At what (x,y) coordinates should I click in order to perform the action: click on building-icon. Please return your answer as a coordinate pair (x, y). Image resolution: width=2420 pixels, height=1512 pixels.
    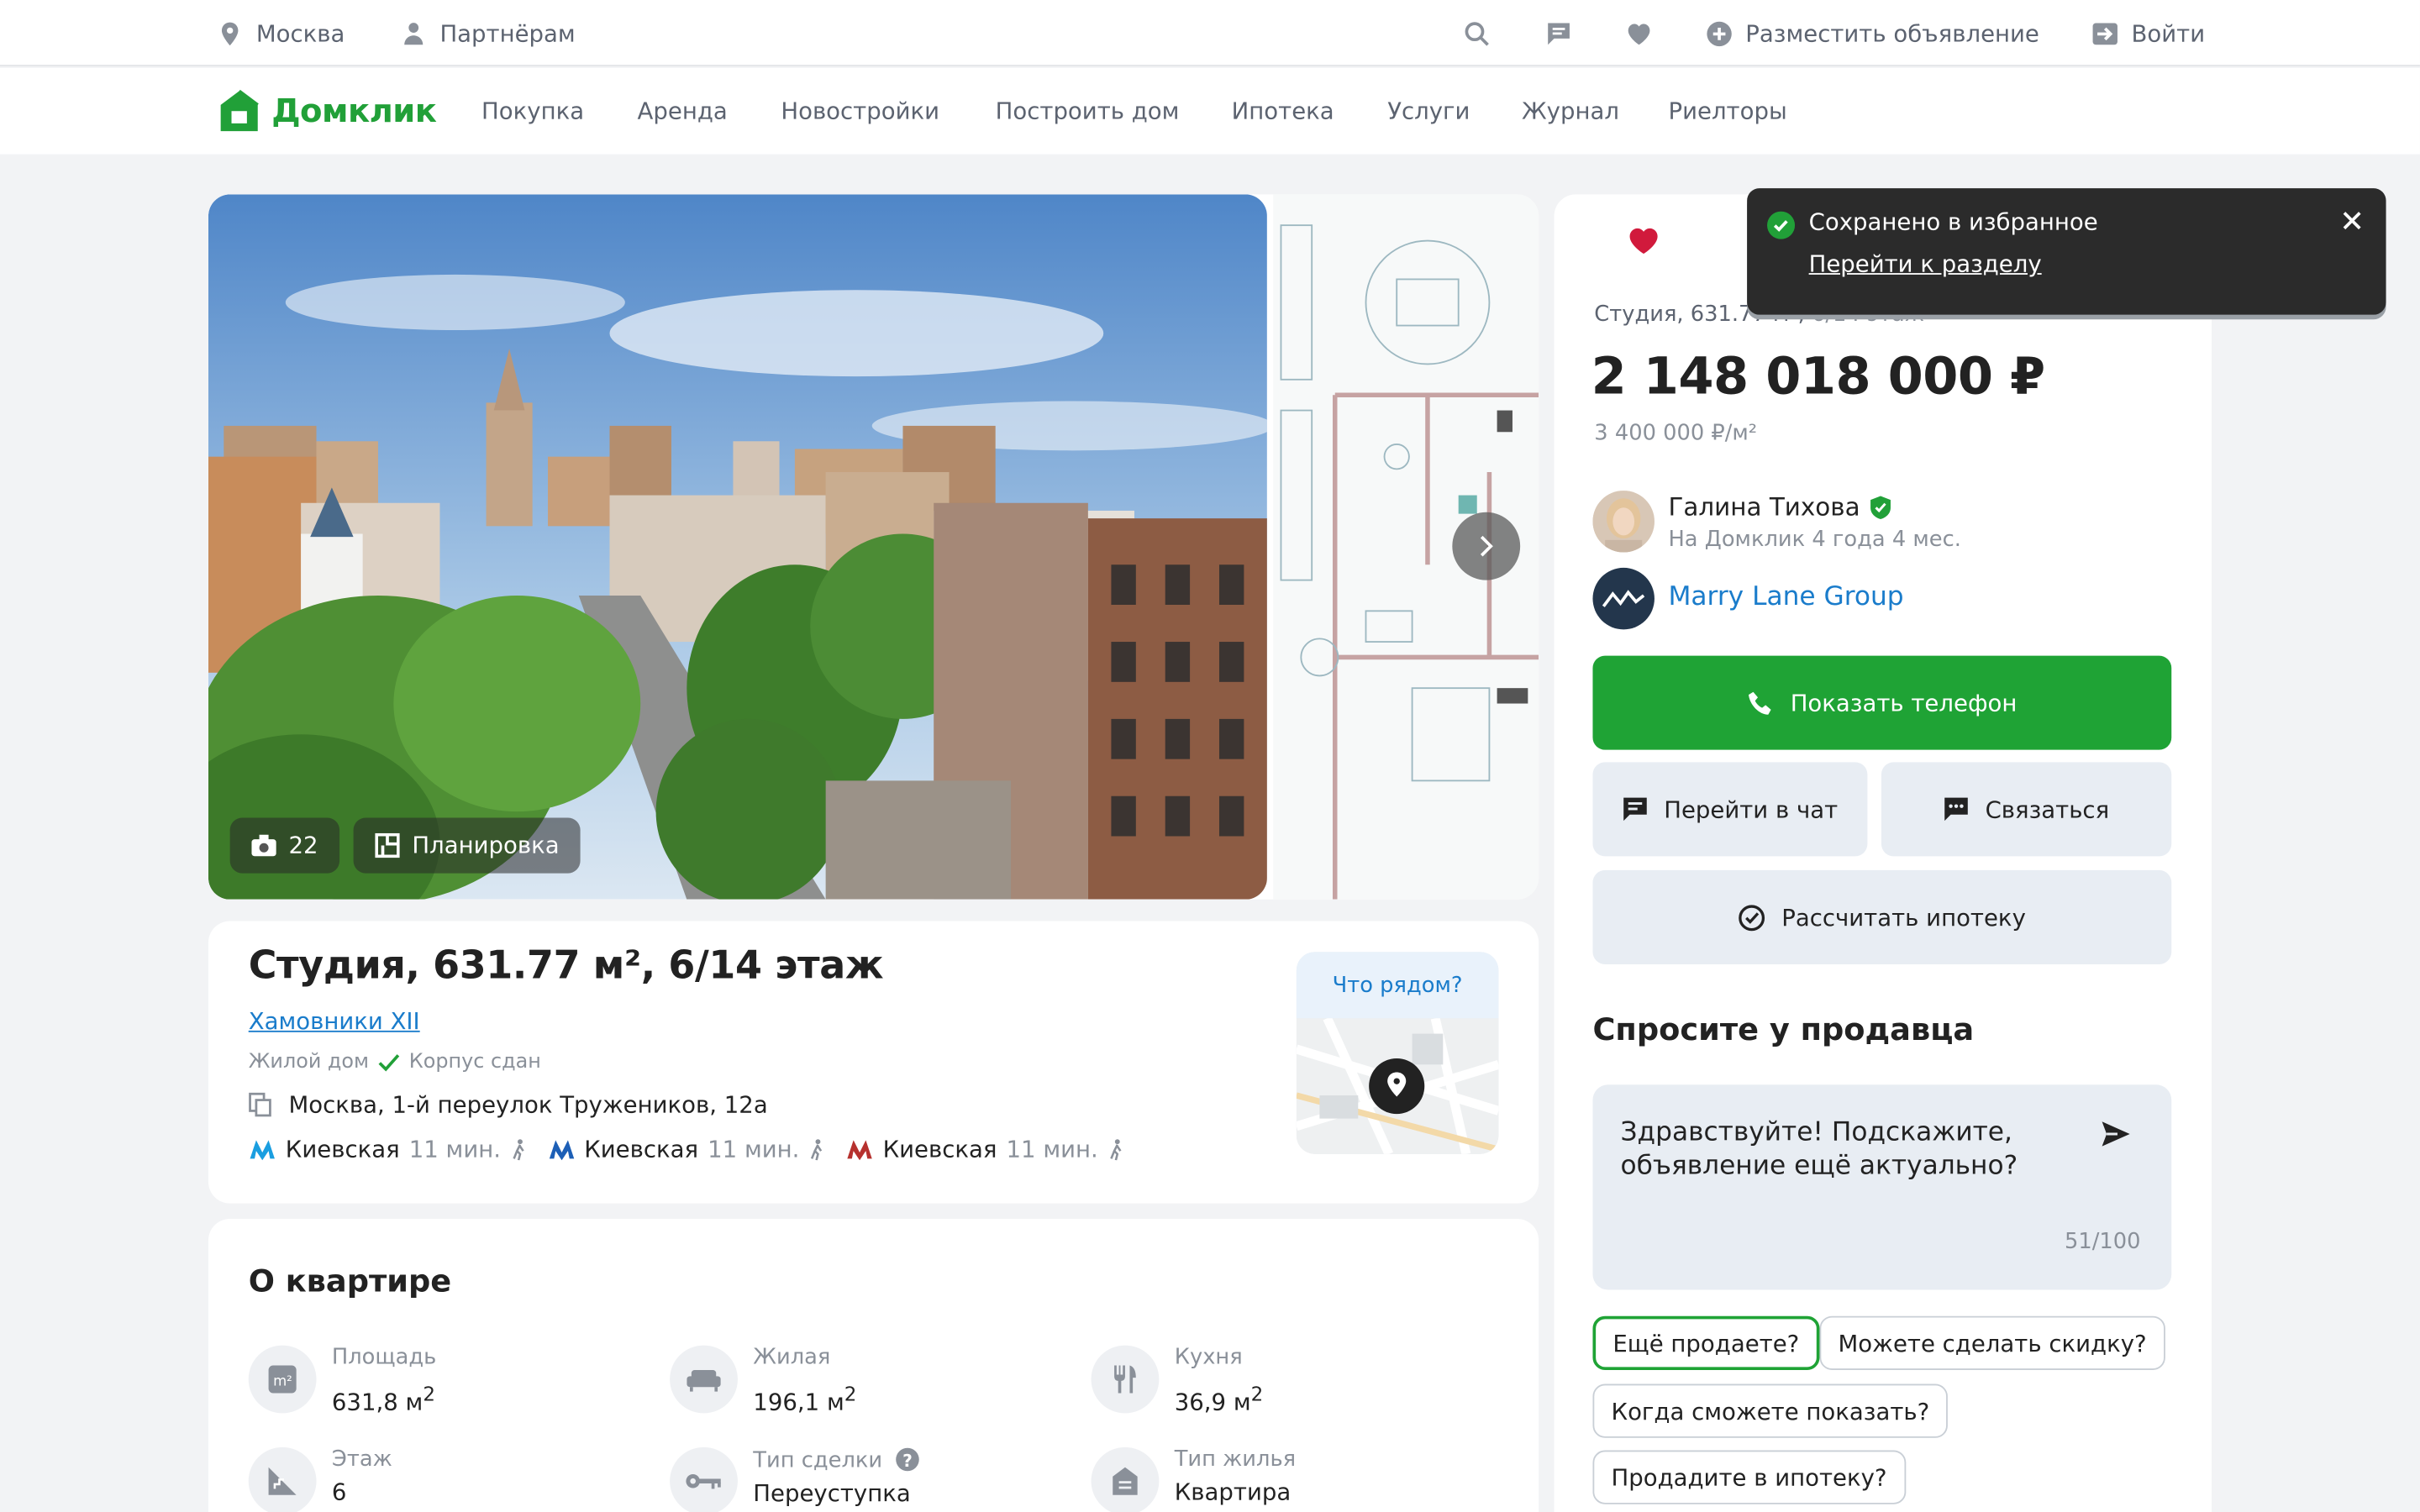
    Looking at the image, I should click on (260, 1104).